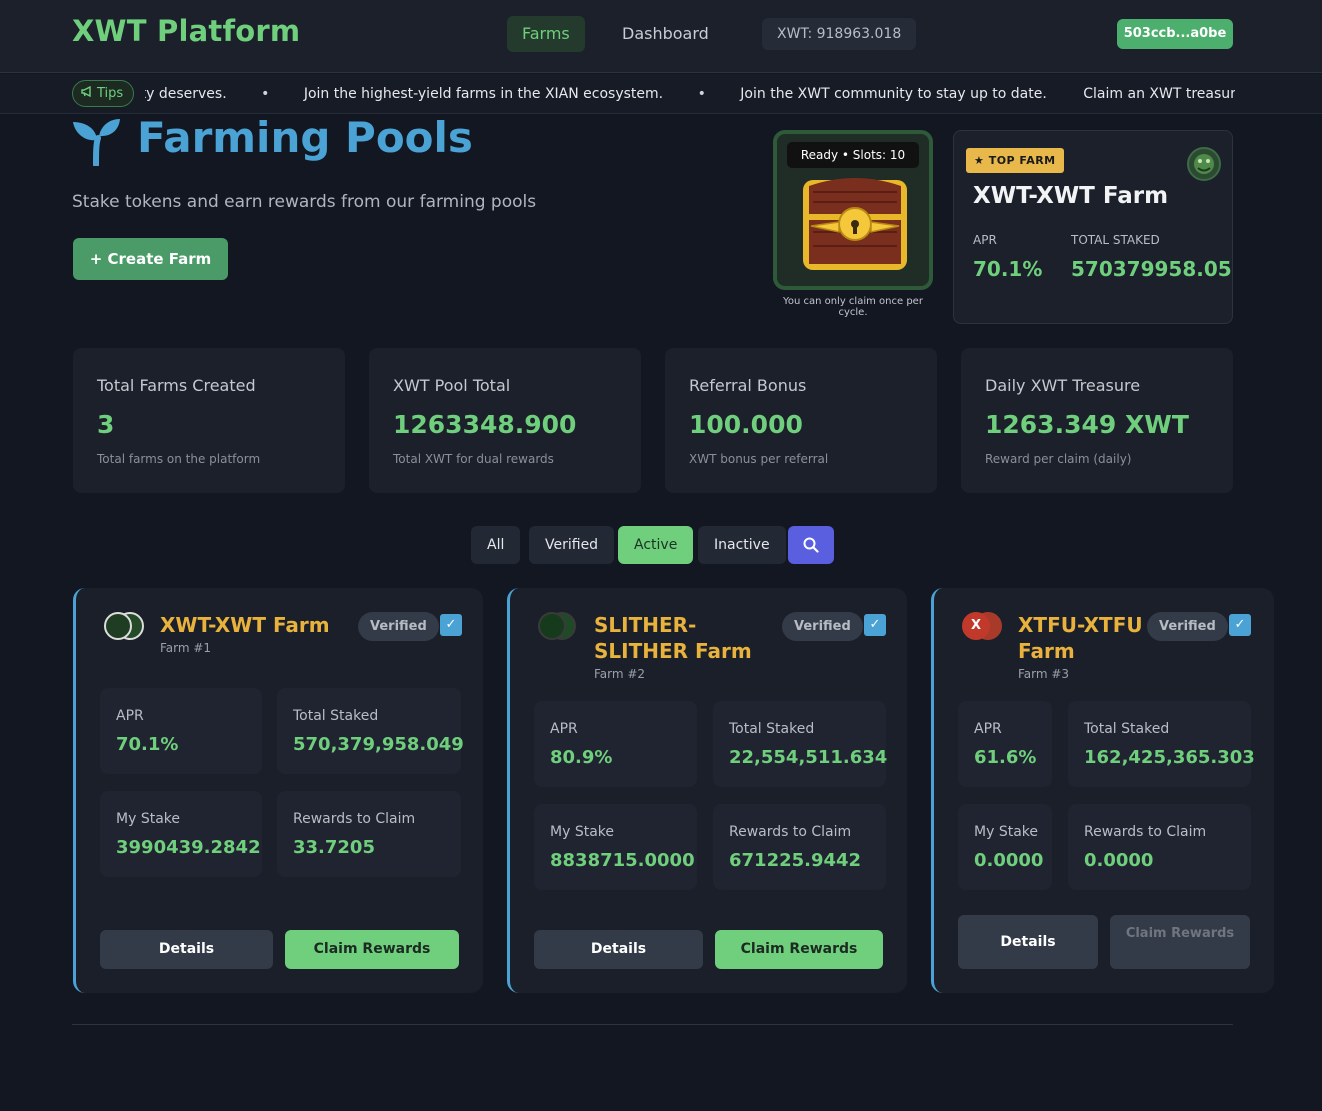 The width and height of the screenshot is (1322, 1111). I want to click on stat-value: 1263.349 XWT, so click(1087, 424).